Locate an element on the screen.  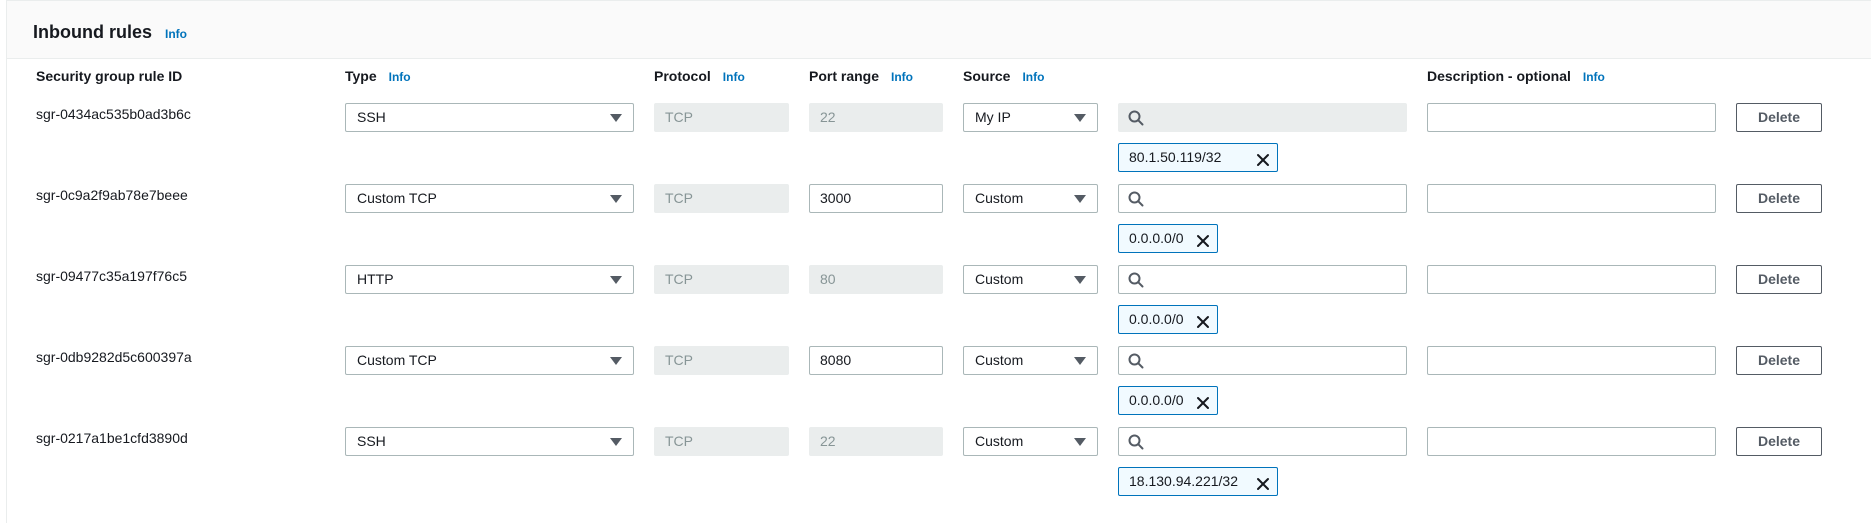
column-header-description: Description - optional Info is located at coordinates (1516, 76).